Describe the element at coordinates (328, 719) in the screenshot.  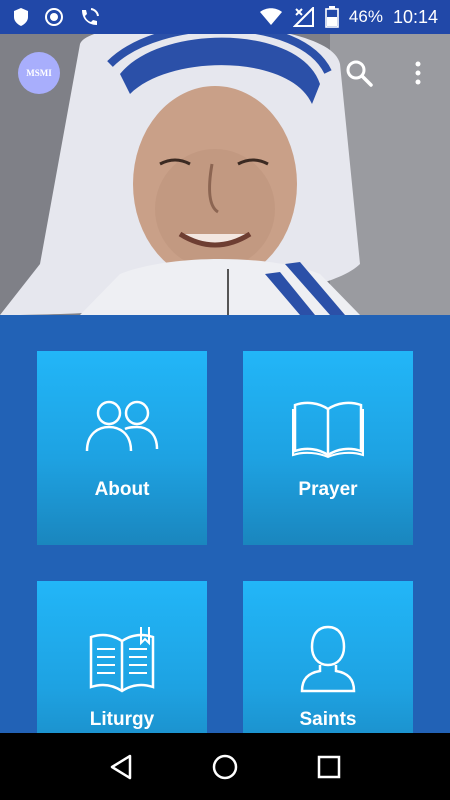
I see `tile-saints-label: Saints` at that location.